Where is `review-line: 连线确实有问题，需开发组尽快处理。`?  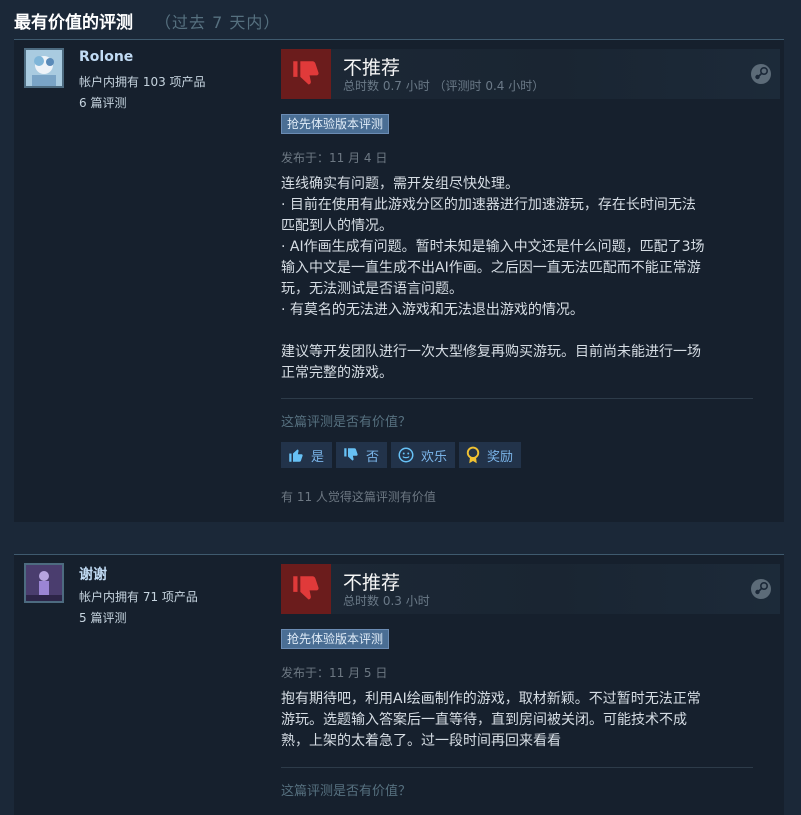
review-line: 连线确实有问题，需开发组尽快处理。 is located at coordinates (400, 184).